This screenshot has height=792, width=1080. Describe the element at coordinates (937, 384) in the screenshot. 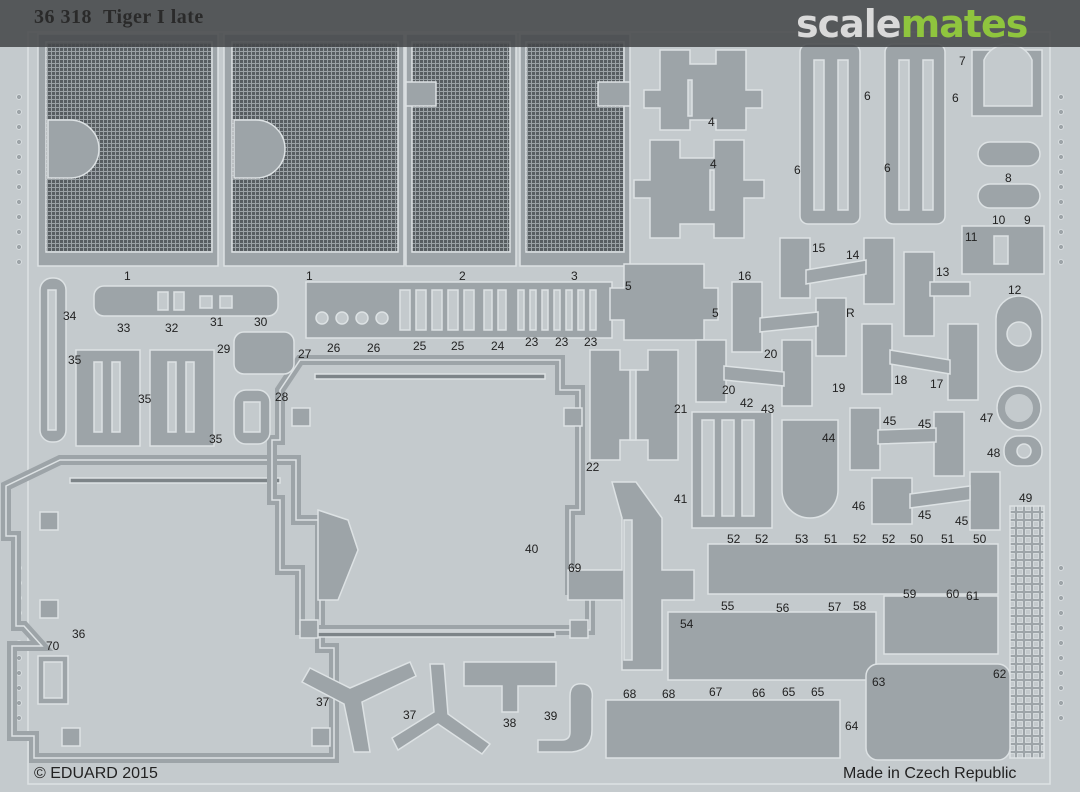

I see `part-number: 17` at that location.